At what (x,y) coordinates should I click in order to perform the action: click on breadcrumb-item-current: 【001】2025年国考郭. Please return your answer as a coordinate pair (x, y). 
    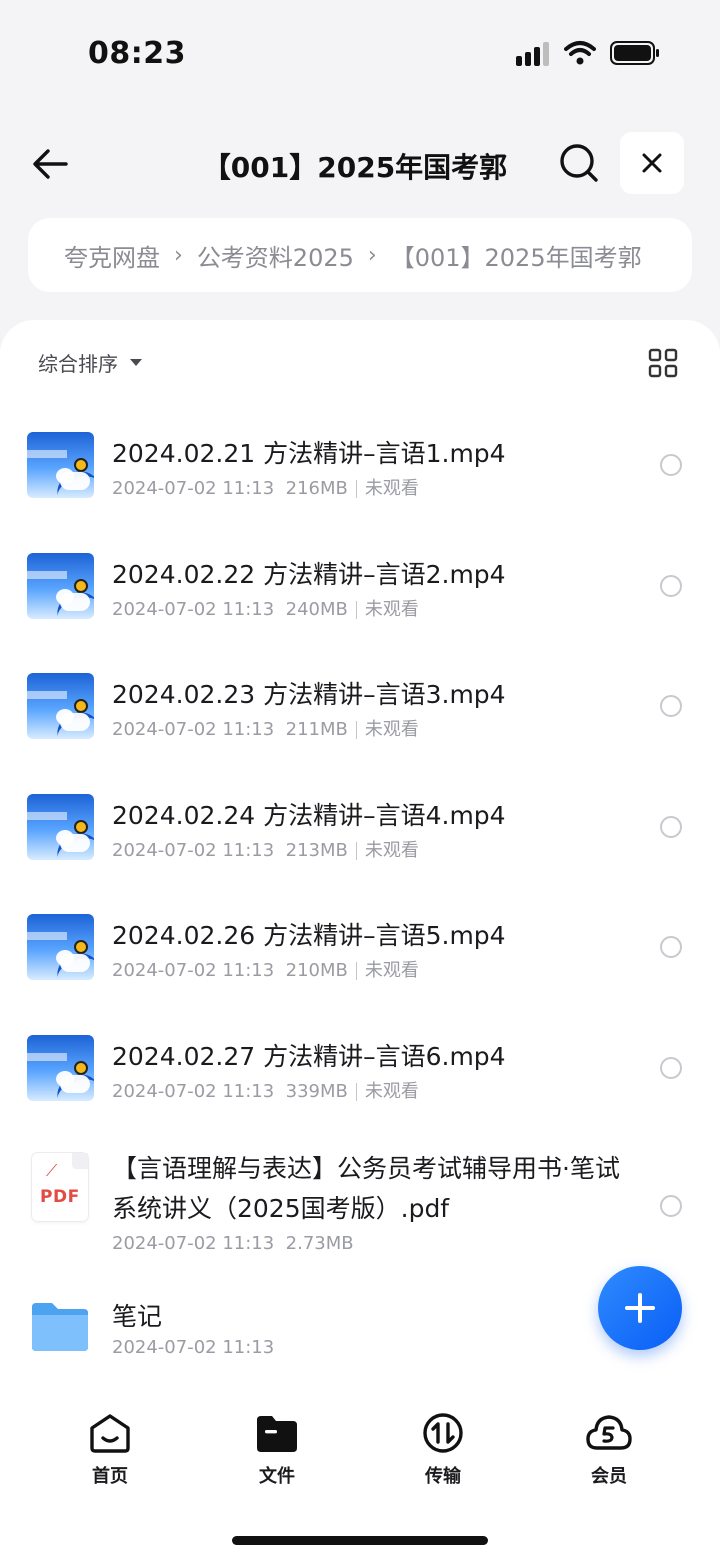
    Looking at the image, I should click on (516, 255).